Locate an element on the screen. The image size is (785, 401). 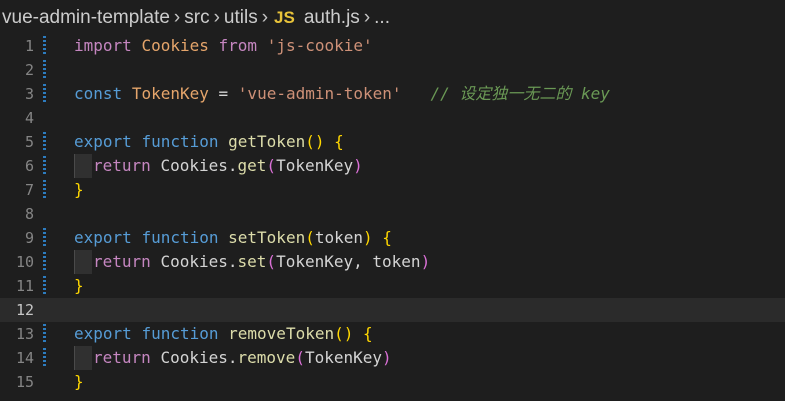
line-number: 10 is located at coordinates (24, 262).